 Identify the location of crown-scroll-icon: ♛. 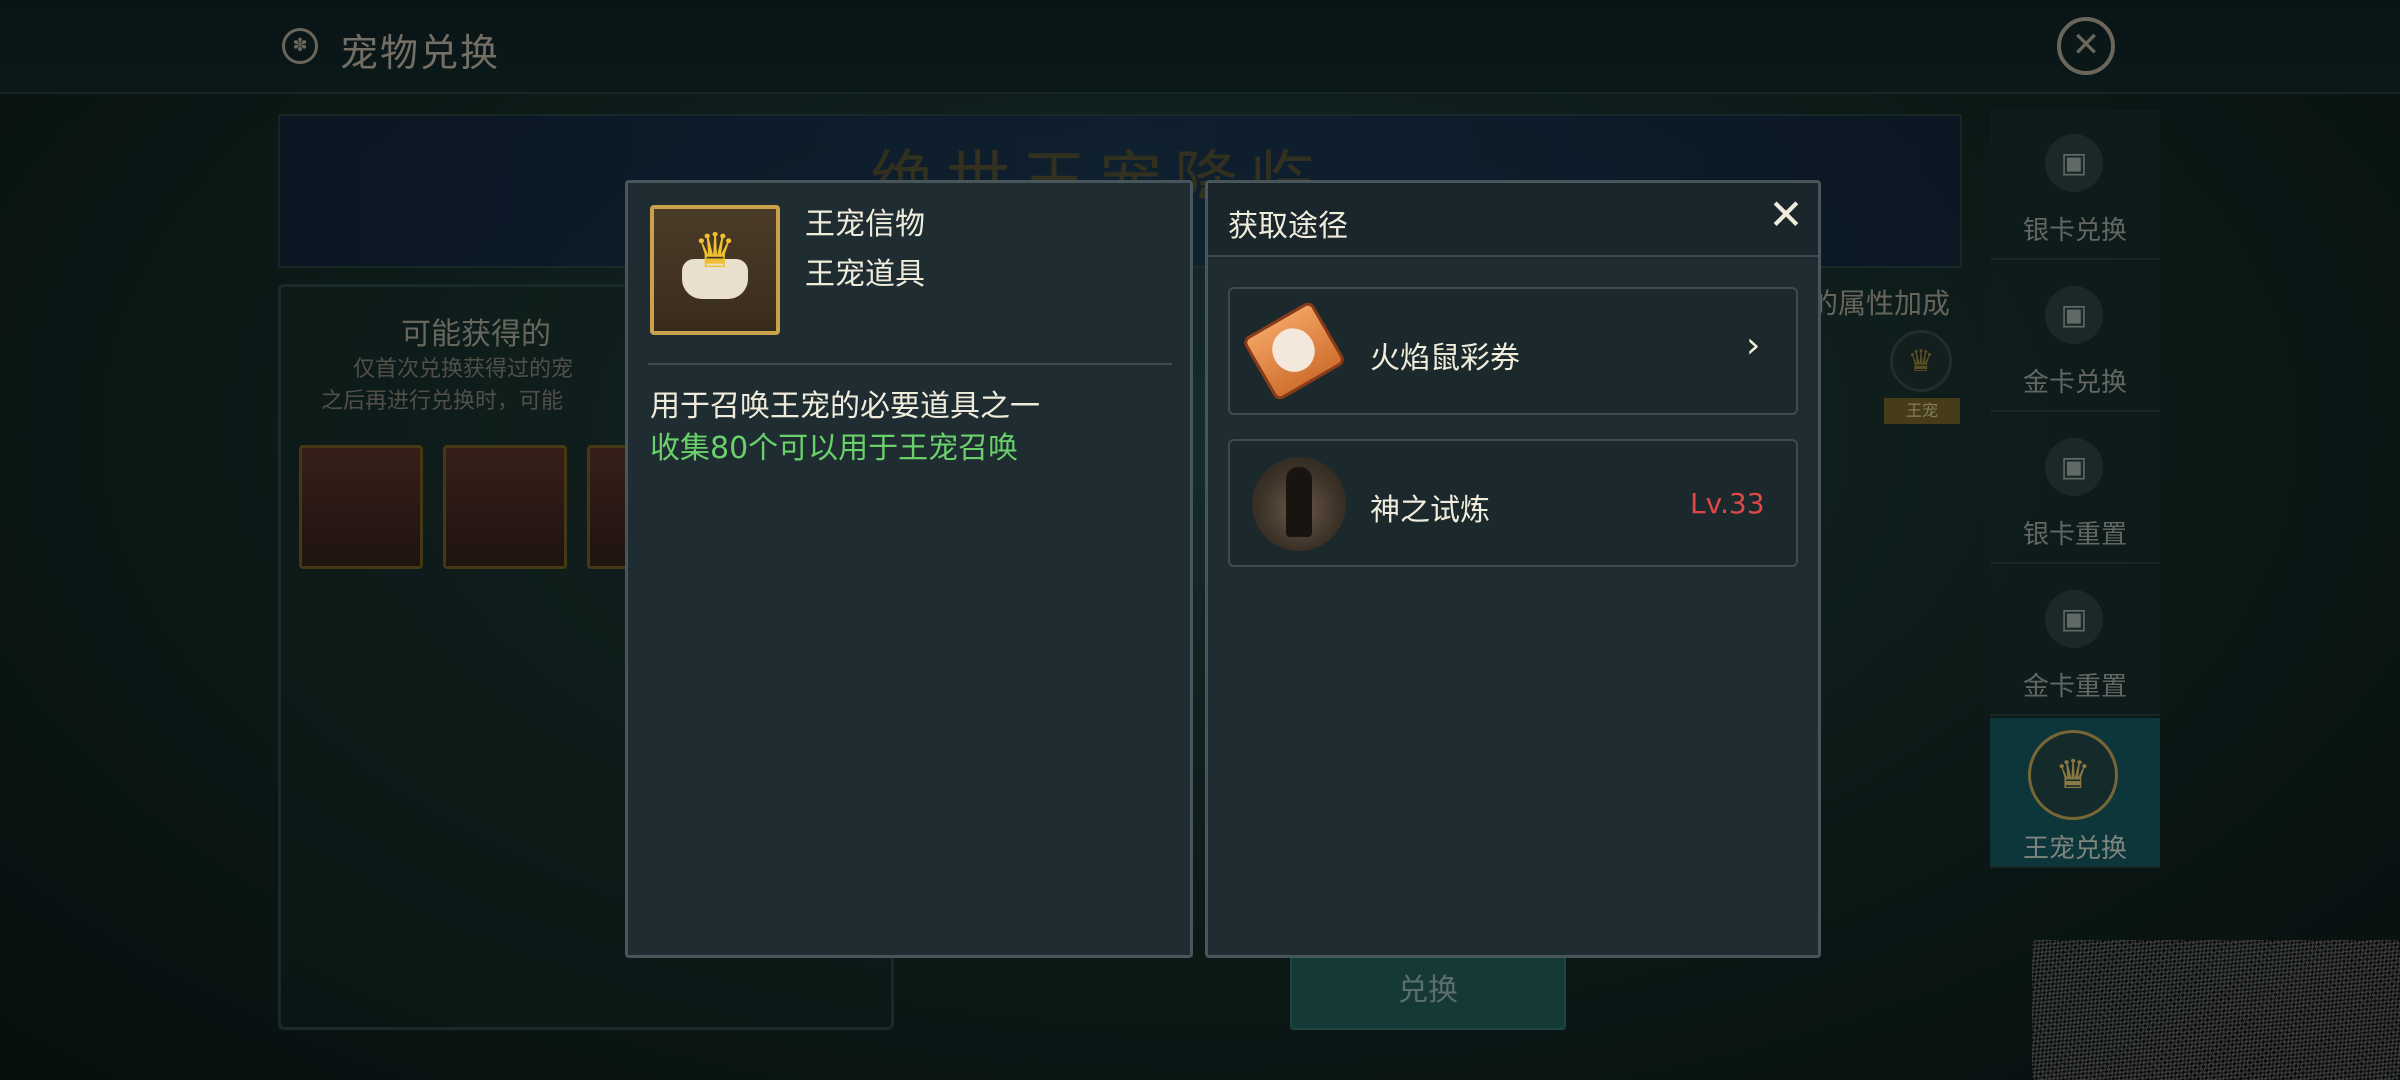
(715, 270).